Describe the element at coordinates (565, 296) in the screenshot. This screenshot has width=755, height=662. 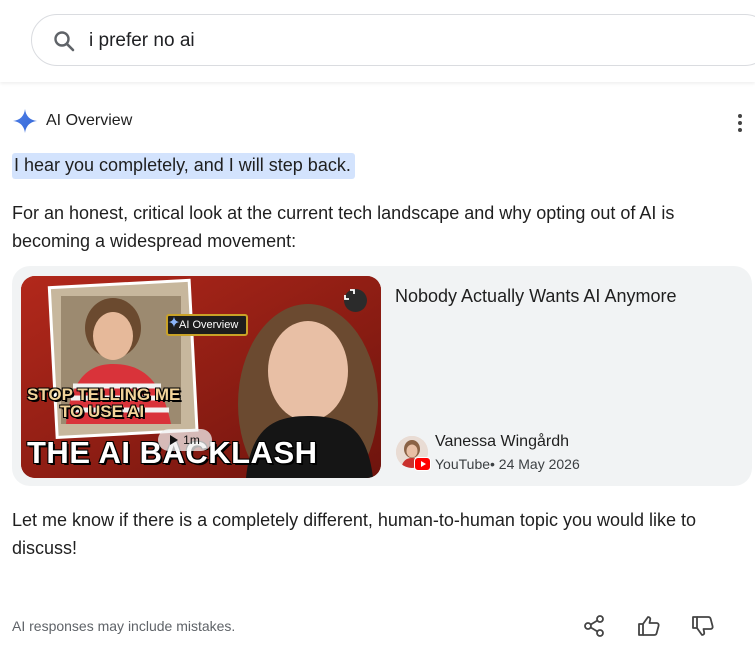
I see `video-title: Nobody Actually Wants AI Anymore` at that location.